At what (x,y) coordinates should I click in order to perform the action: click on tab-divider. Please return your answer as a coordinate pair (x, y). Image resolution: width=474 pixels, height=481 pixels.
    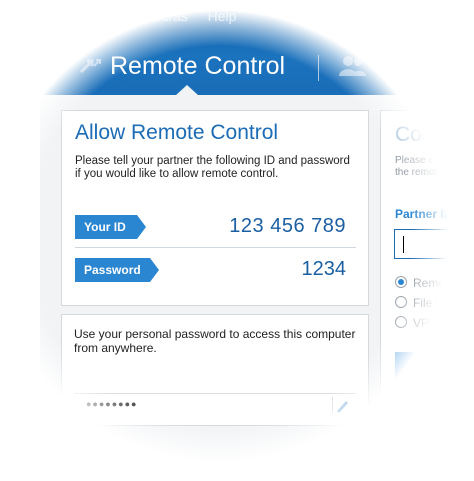
    Looking at the image, I should click on (318, 68).